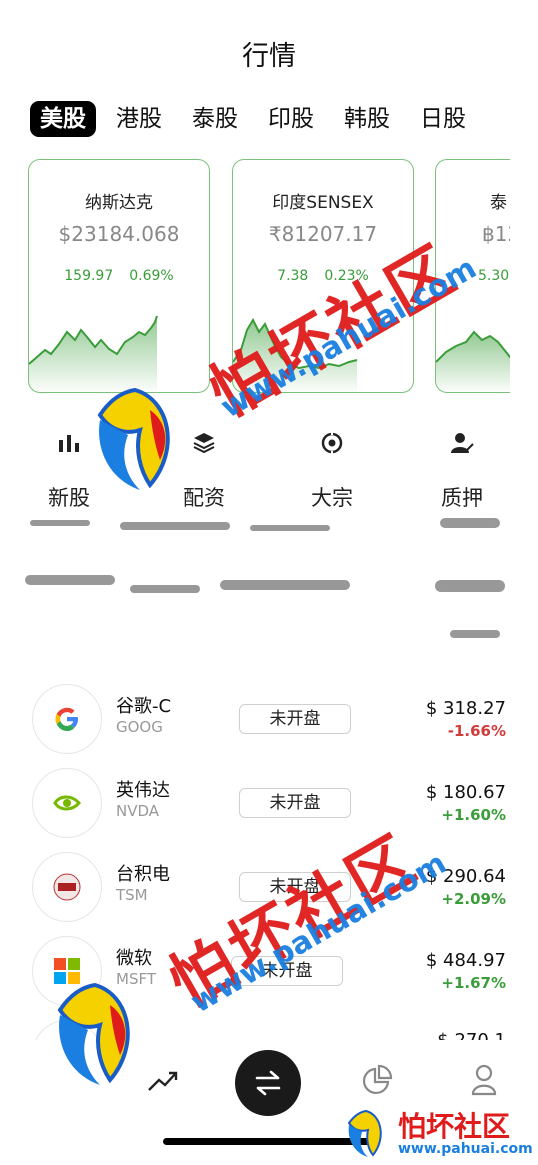 This screenshot has height=1165, width=538. What do you see at coordinates (465, 708) in the screenshot?
I see `stock-price: $ 318.27` at bounding box center [465, 708].